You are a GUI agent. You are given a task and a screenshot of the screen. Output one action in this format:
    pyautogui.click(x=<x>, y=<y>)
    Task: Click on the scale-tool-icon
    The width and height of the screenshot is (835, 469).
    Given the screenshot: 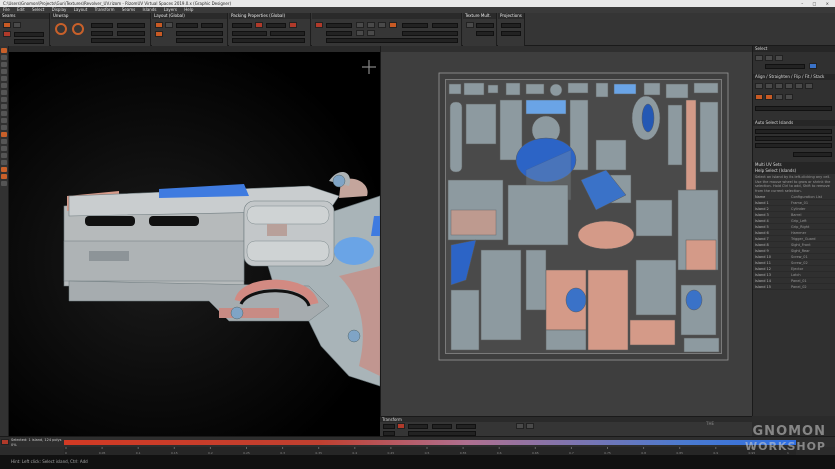 What is the action you would take?
    pyautogui.click(x=4, y=71)
    